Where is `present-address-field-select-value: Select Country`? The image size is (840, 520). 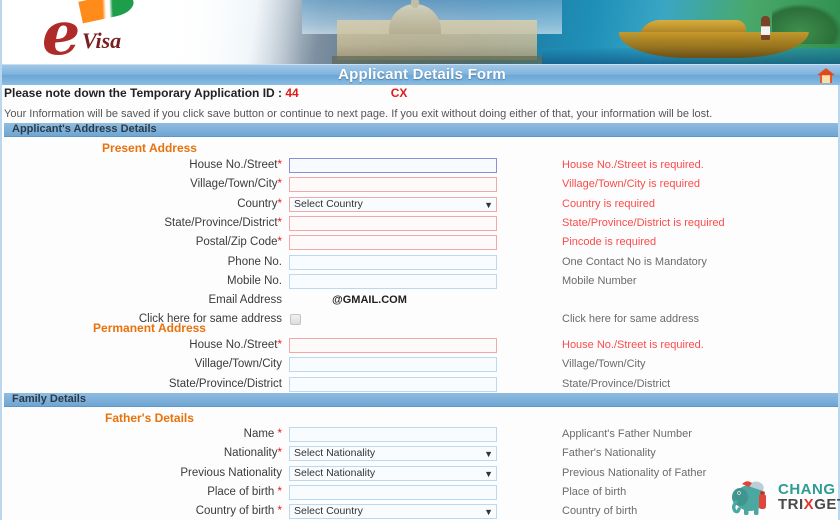
present-address-field-select-value: Select Country is located at coordinates (328, 203).